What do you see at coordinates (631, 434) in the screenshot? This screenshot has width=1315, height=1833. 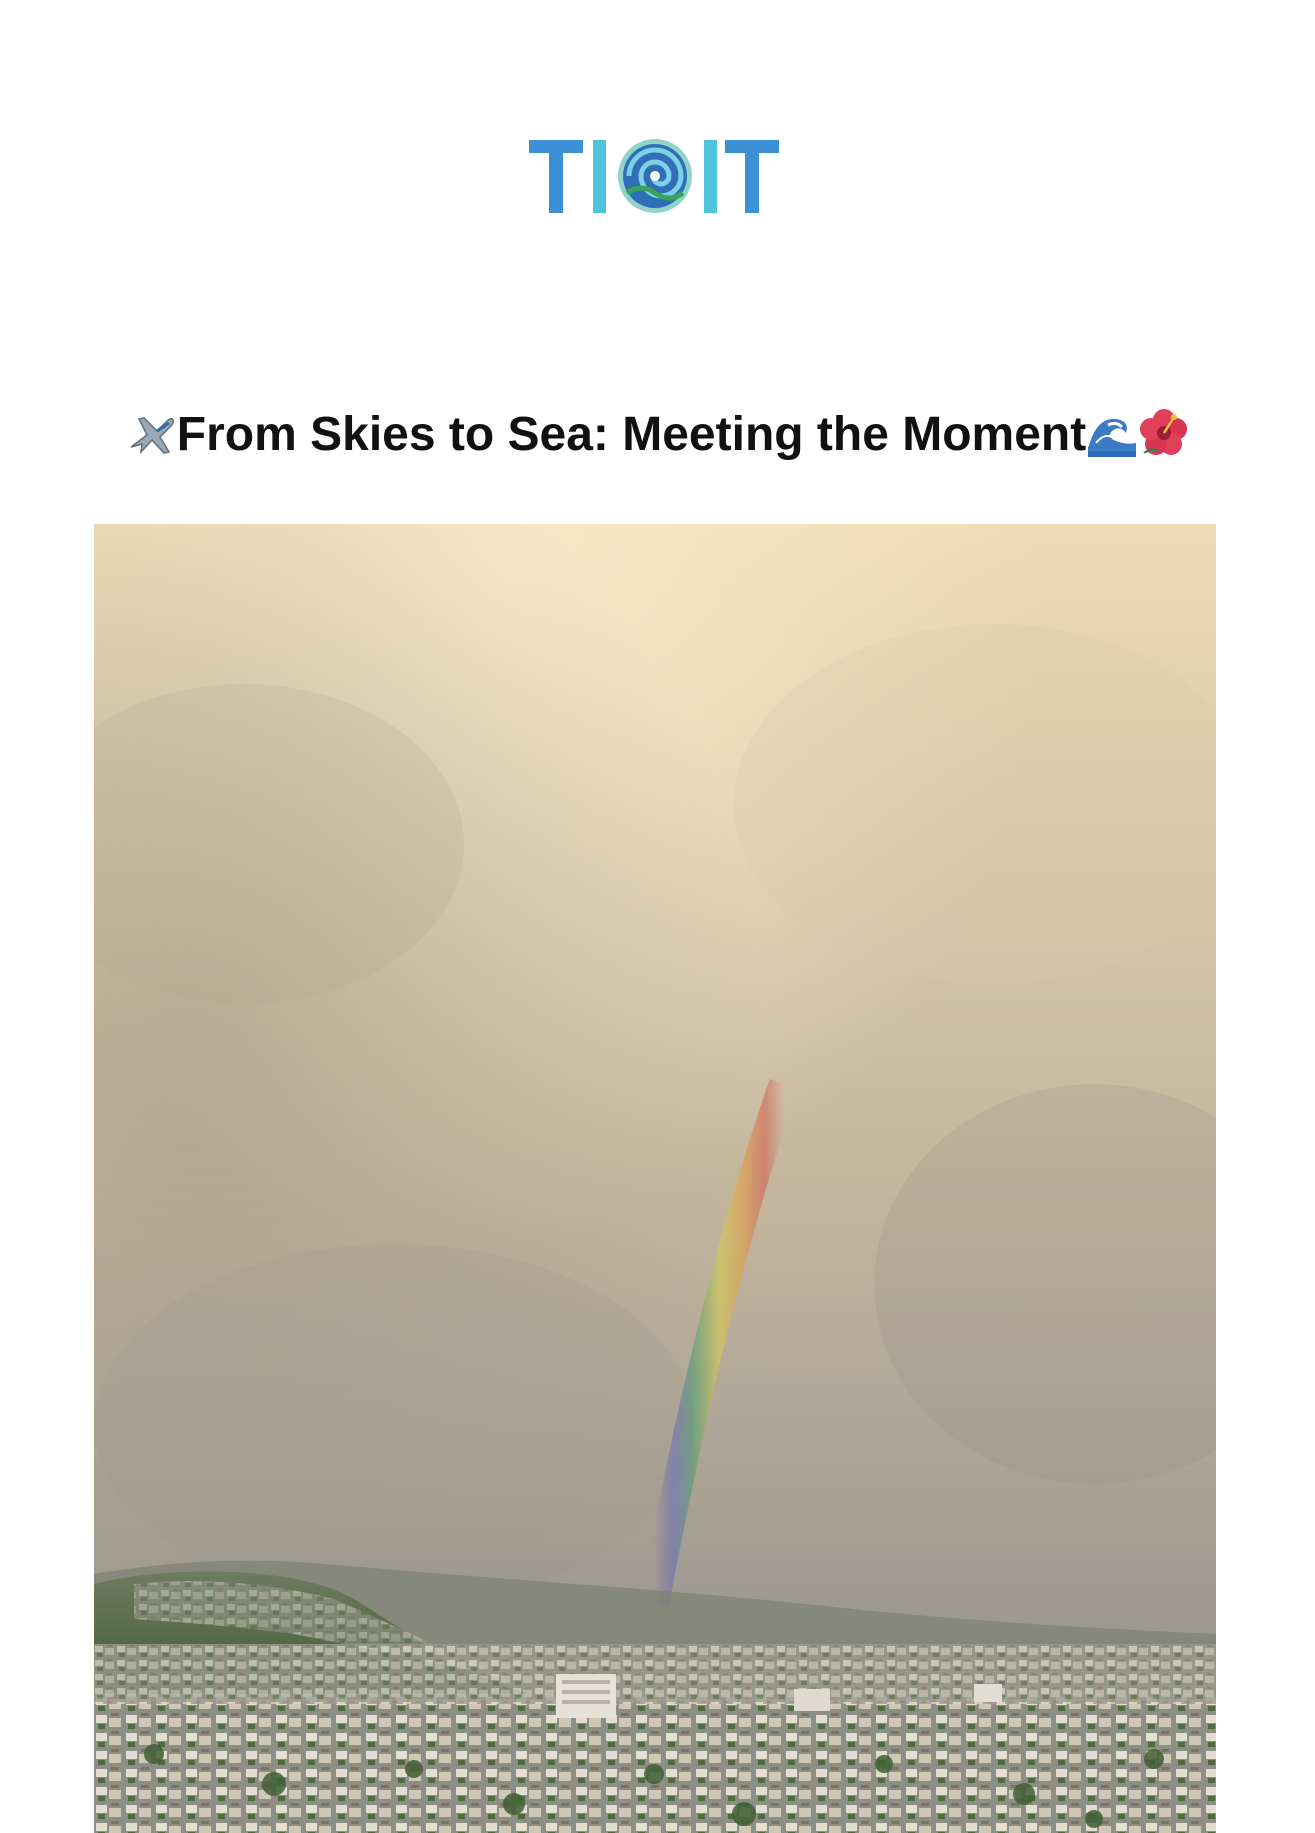 I see `article-title: From Skies to Sea: Meeting the Moment` at bounding box center [631, 434].